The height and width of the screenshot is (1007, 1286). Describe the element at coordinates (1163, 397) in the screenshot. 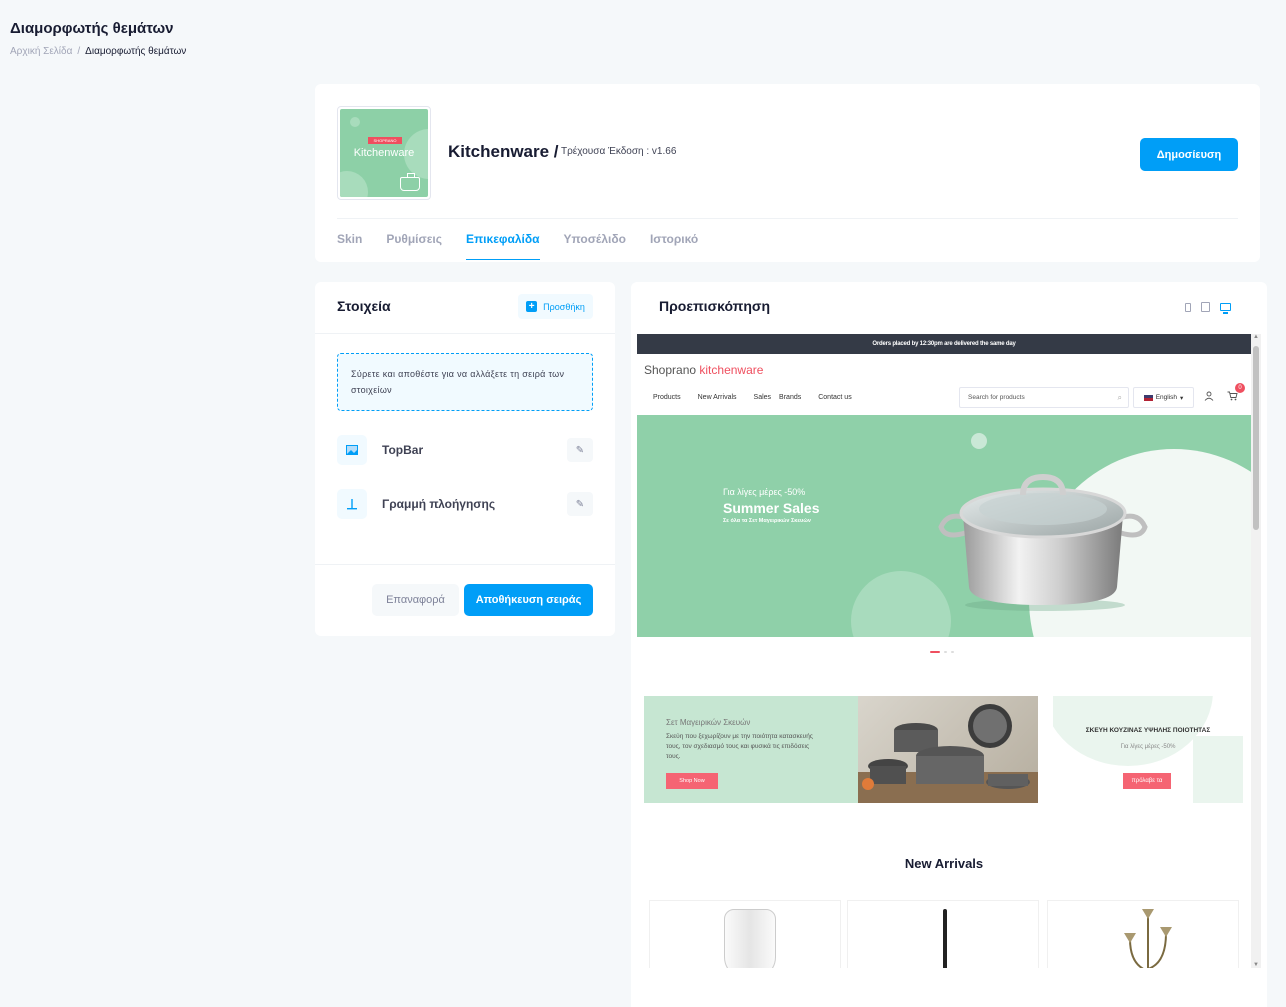

I see `language-select: English ▾` at that location.